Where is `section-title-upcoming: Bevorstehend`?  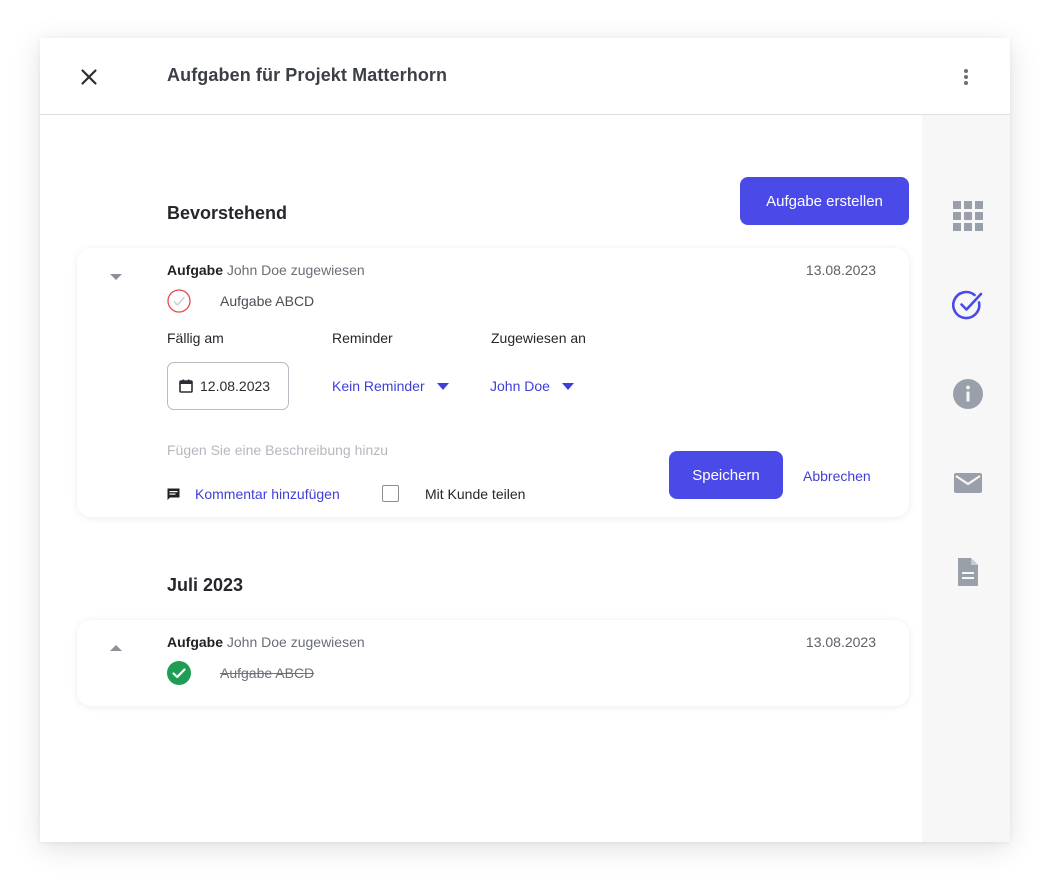 section-title-upcoming: Bevorstehend is located at coordinates (227, 213).